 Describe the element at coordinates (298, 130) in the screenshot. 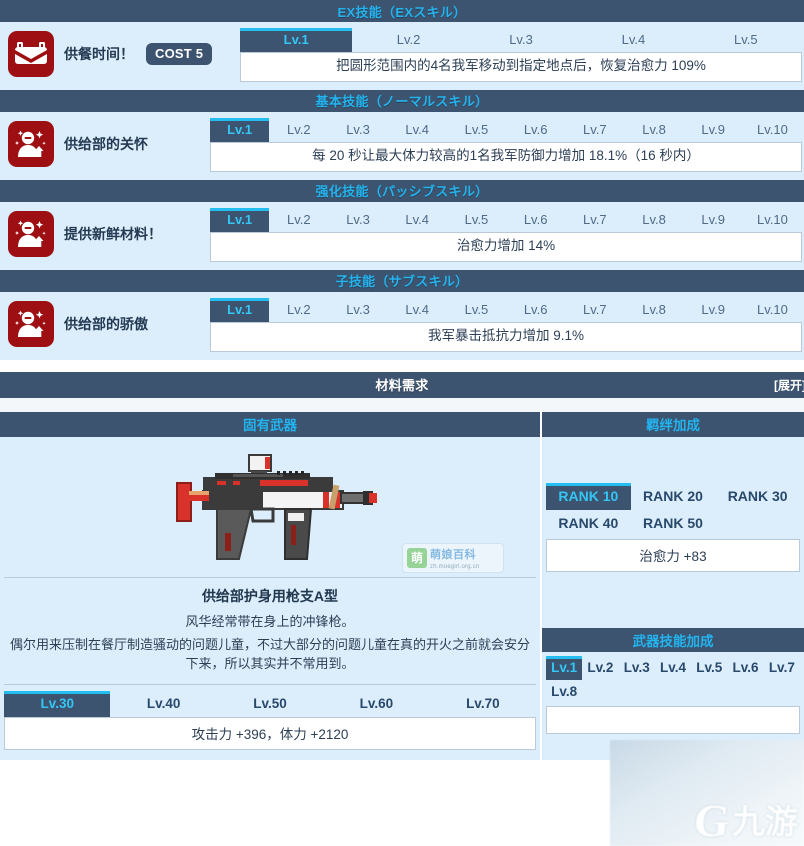

I see `level-tab-normal-2: Lv.2` at that location.